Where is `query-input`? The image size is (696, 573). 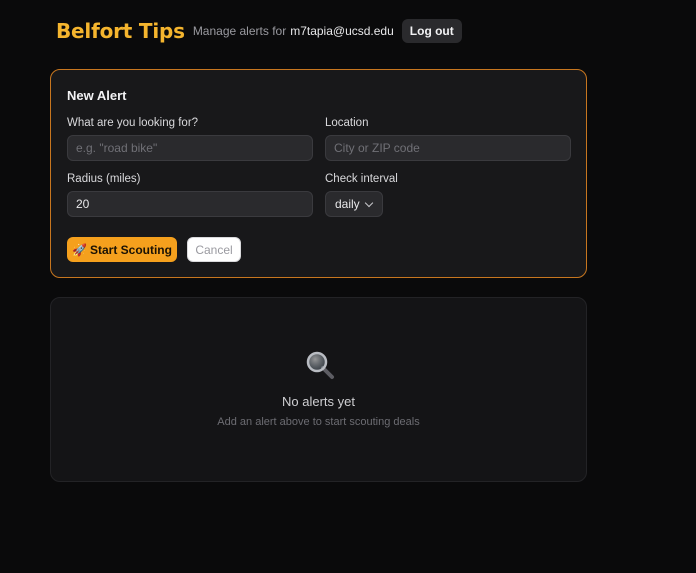
query-input is located at coordinates (190, 148).